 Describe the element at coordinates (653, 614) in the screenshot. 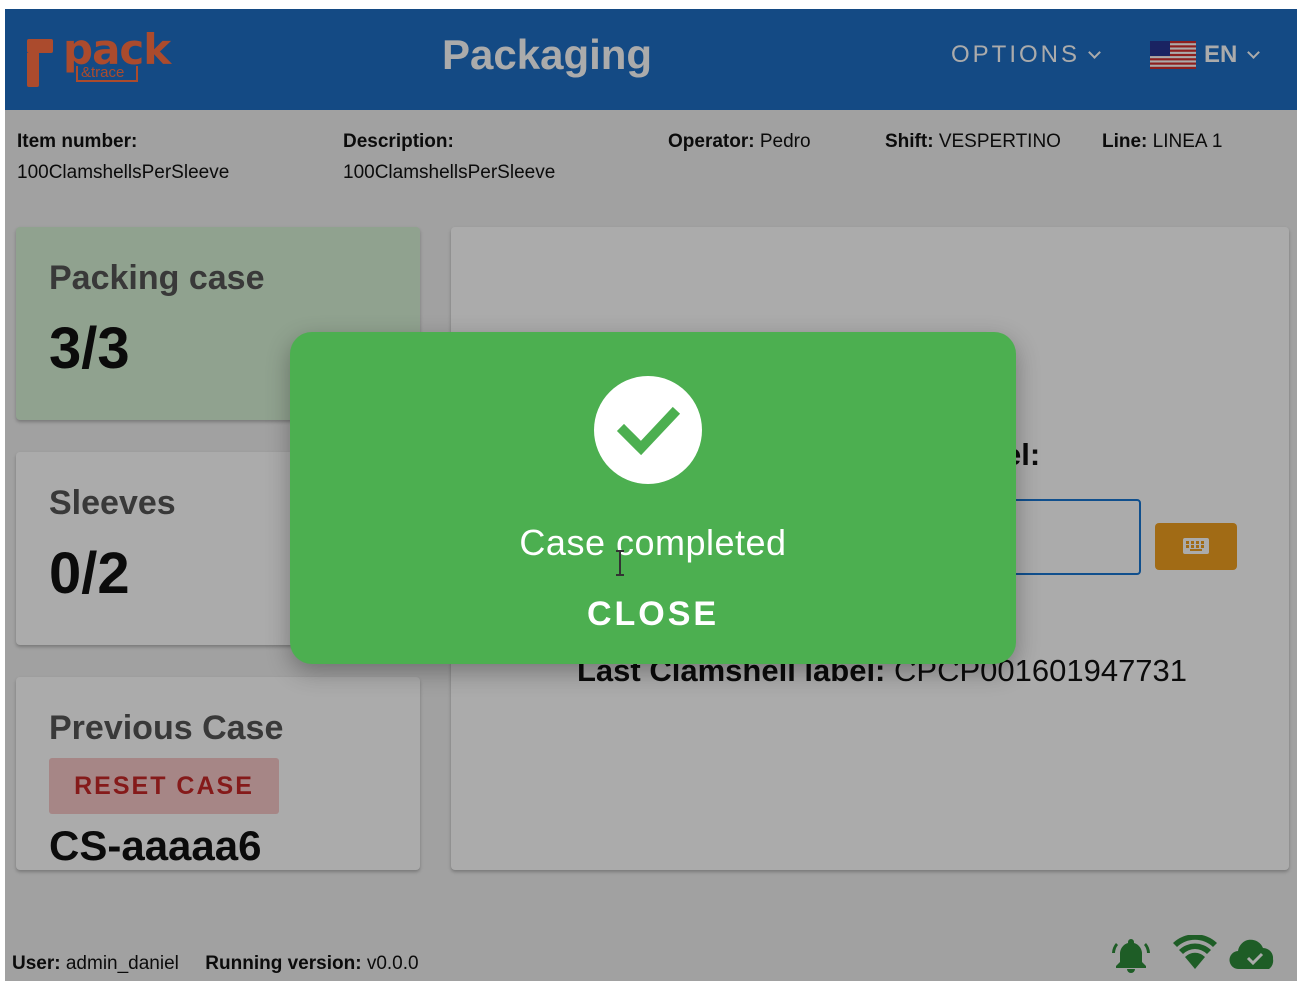

I see `close-button: CLOSE` at that location.